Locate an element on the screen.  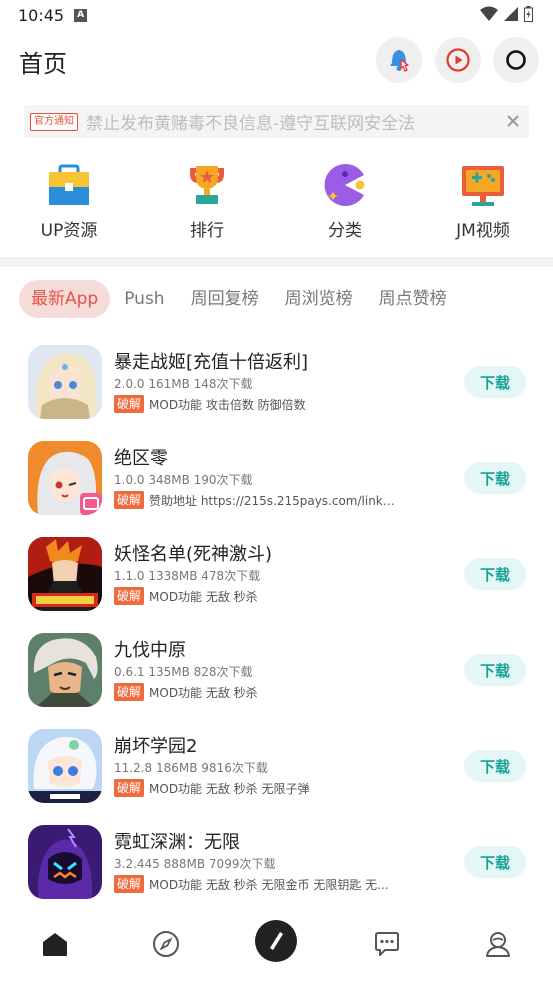
category-ranking: 排行 is located at coordinates (207, 201).